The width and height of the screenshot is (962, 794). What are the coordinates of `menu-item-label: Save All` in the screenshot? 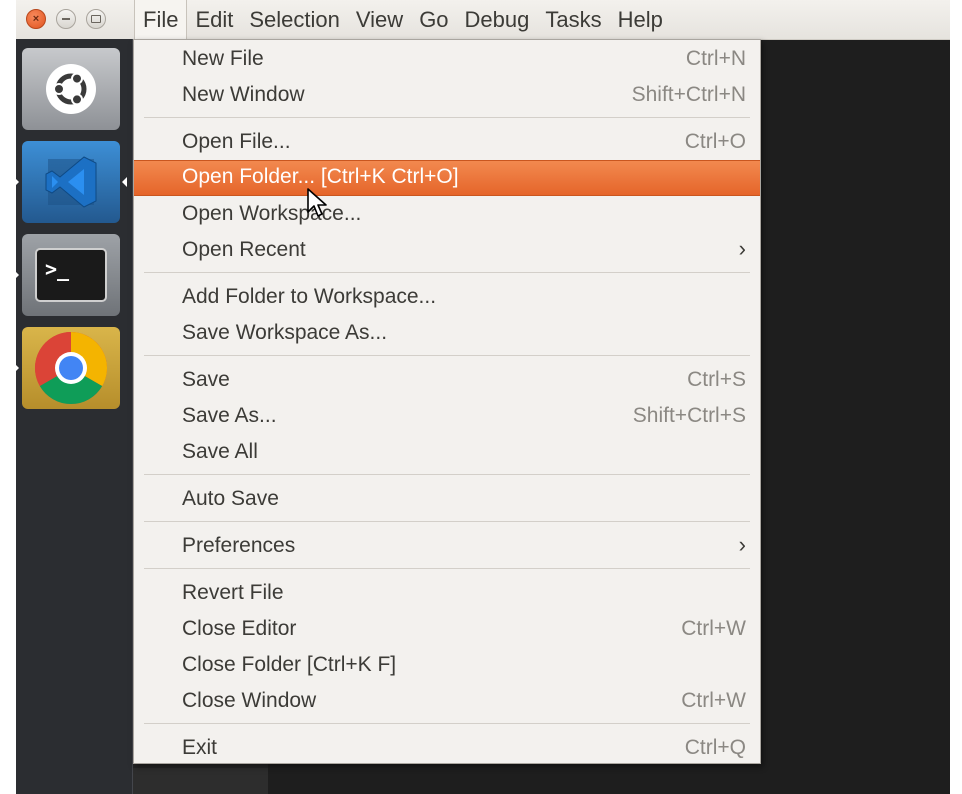 It's located at (220, 451).